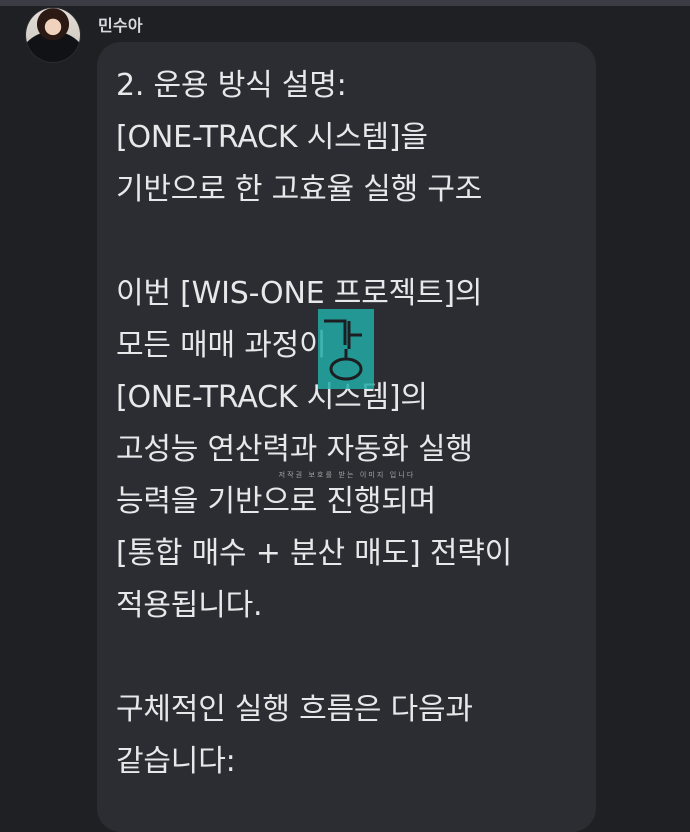 Image resolution: width=690 pixels, height=832 pixels. Describe the element at coordinates (347, 475) in the screenshot. I see `watermark-text: 저작권 보호를 받는 이미지 입니다` at that location.